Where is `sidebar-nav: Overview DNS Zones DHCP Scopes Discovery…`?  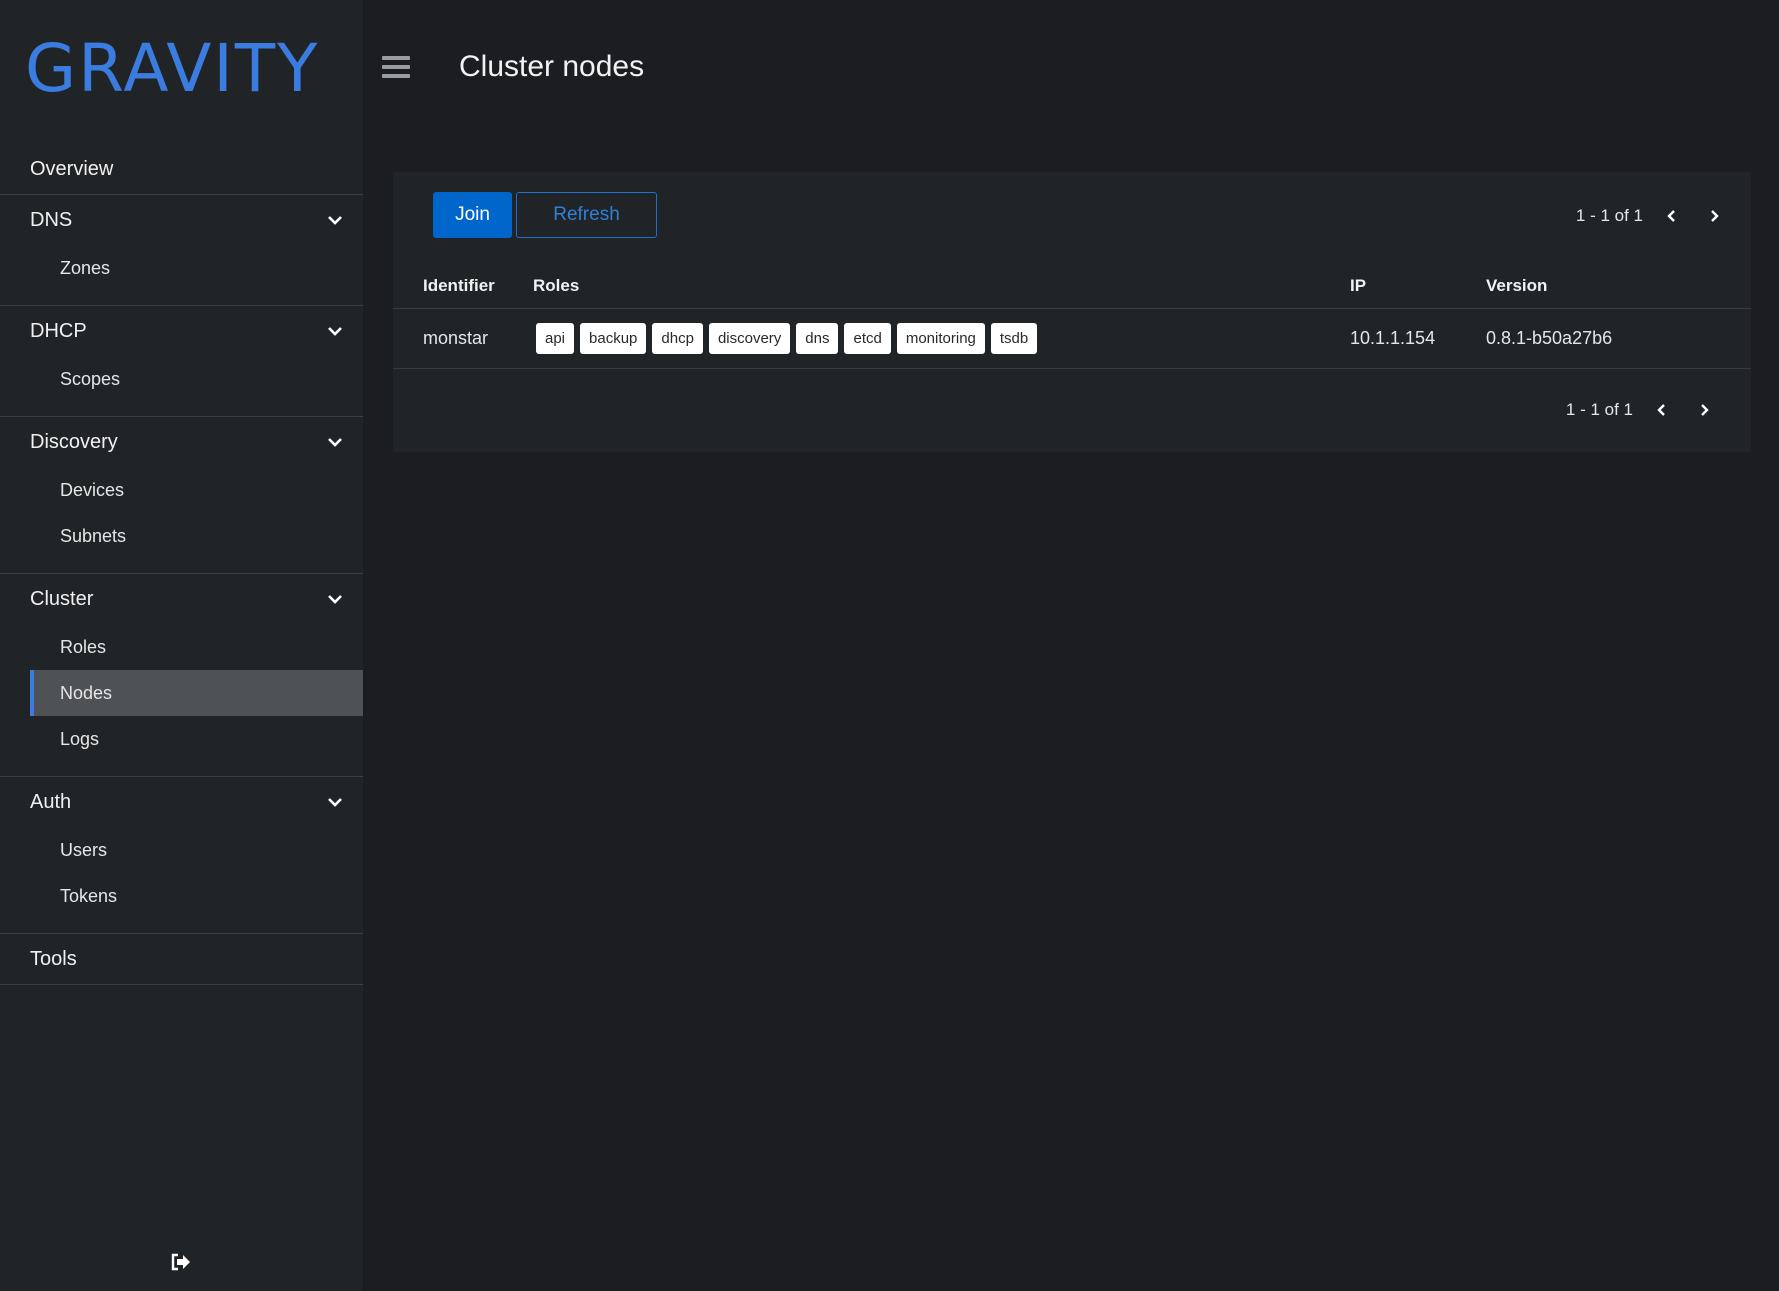
sidebar-nav: Overview DNS Zones DHCP Scopes Discovery… is located at coordinates (181, 564).